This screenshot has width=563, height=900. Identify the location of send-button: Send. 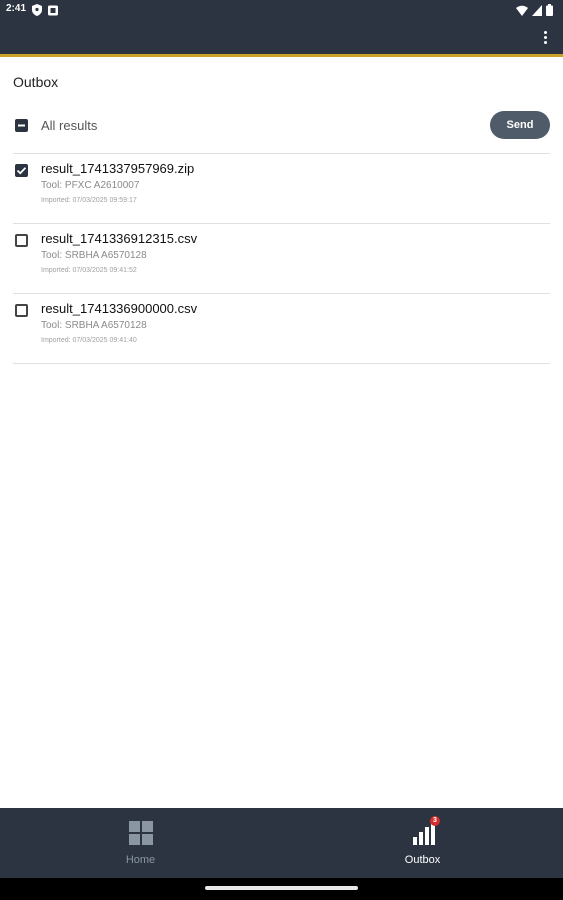
(520, 125).